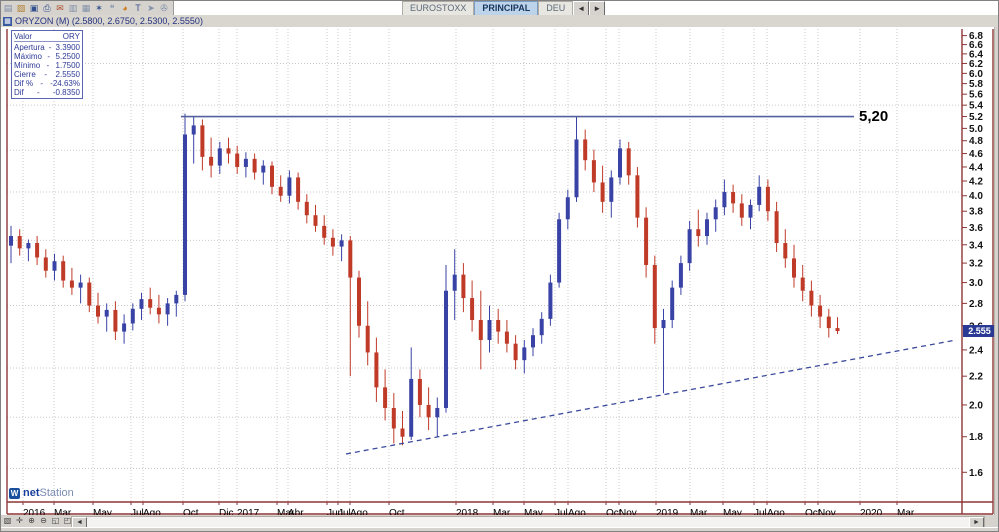 Image resolution: width=999 pixels, height=532 pixels. Describe the element at coordinates (976, 377) in the screenshot. I see `y-axis-label: 2.2` at that location.